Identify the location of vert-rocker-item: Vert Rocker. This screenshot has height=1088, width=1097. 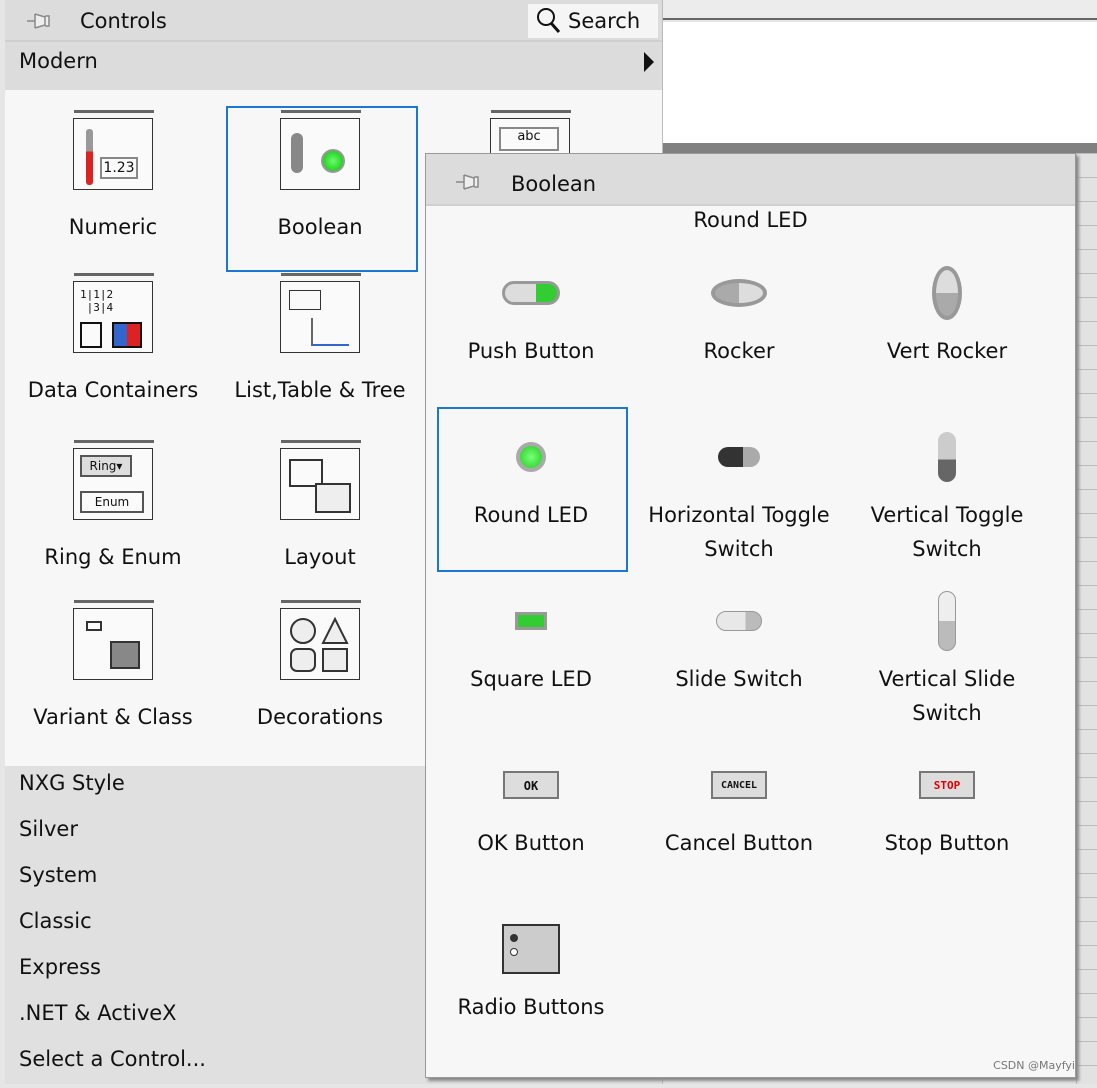
(947, 313).